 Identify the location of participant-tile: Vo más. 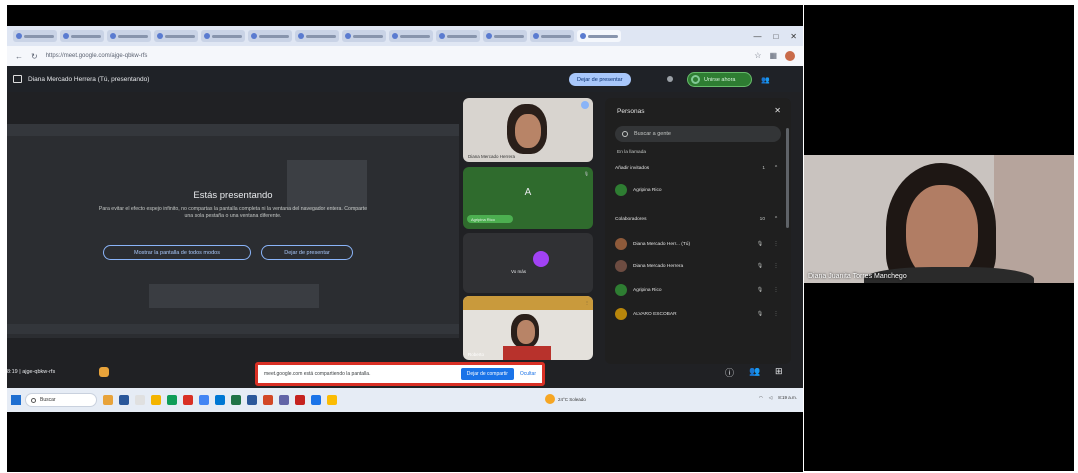
(528, 263).